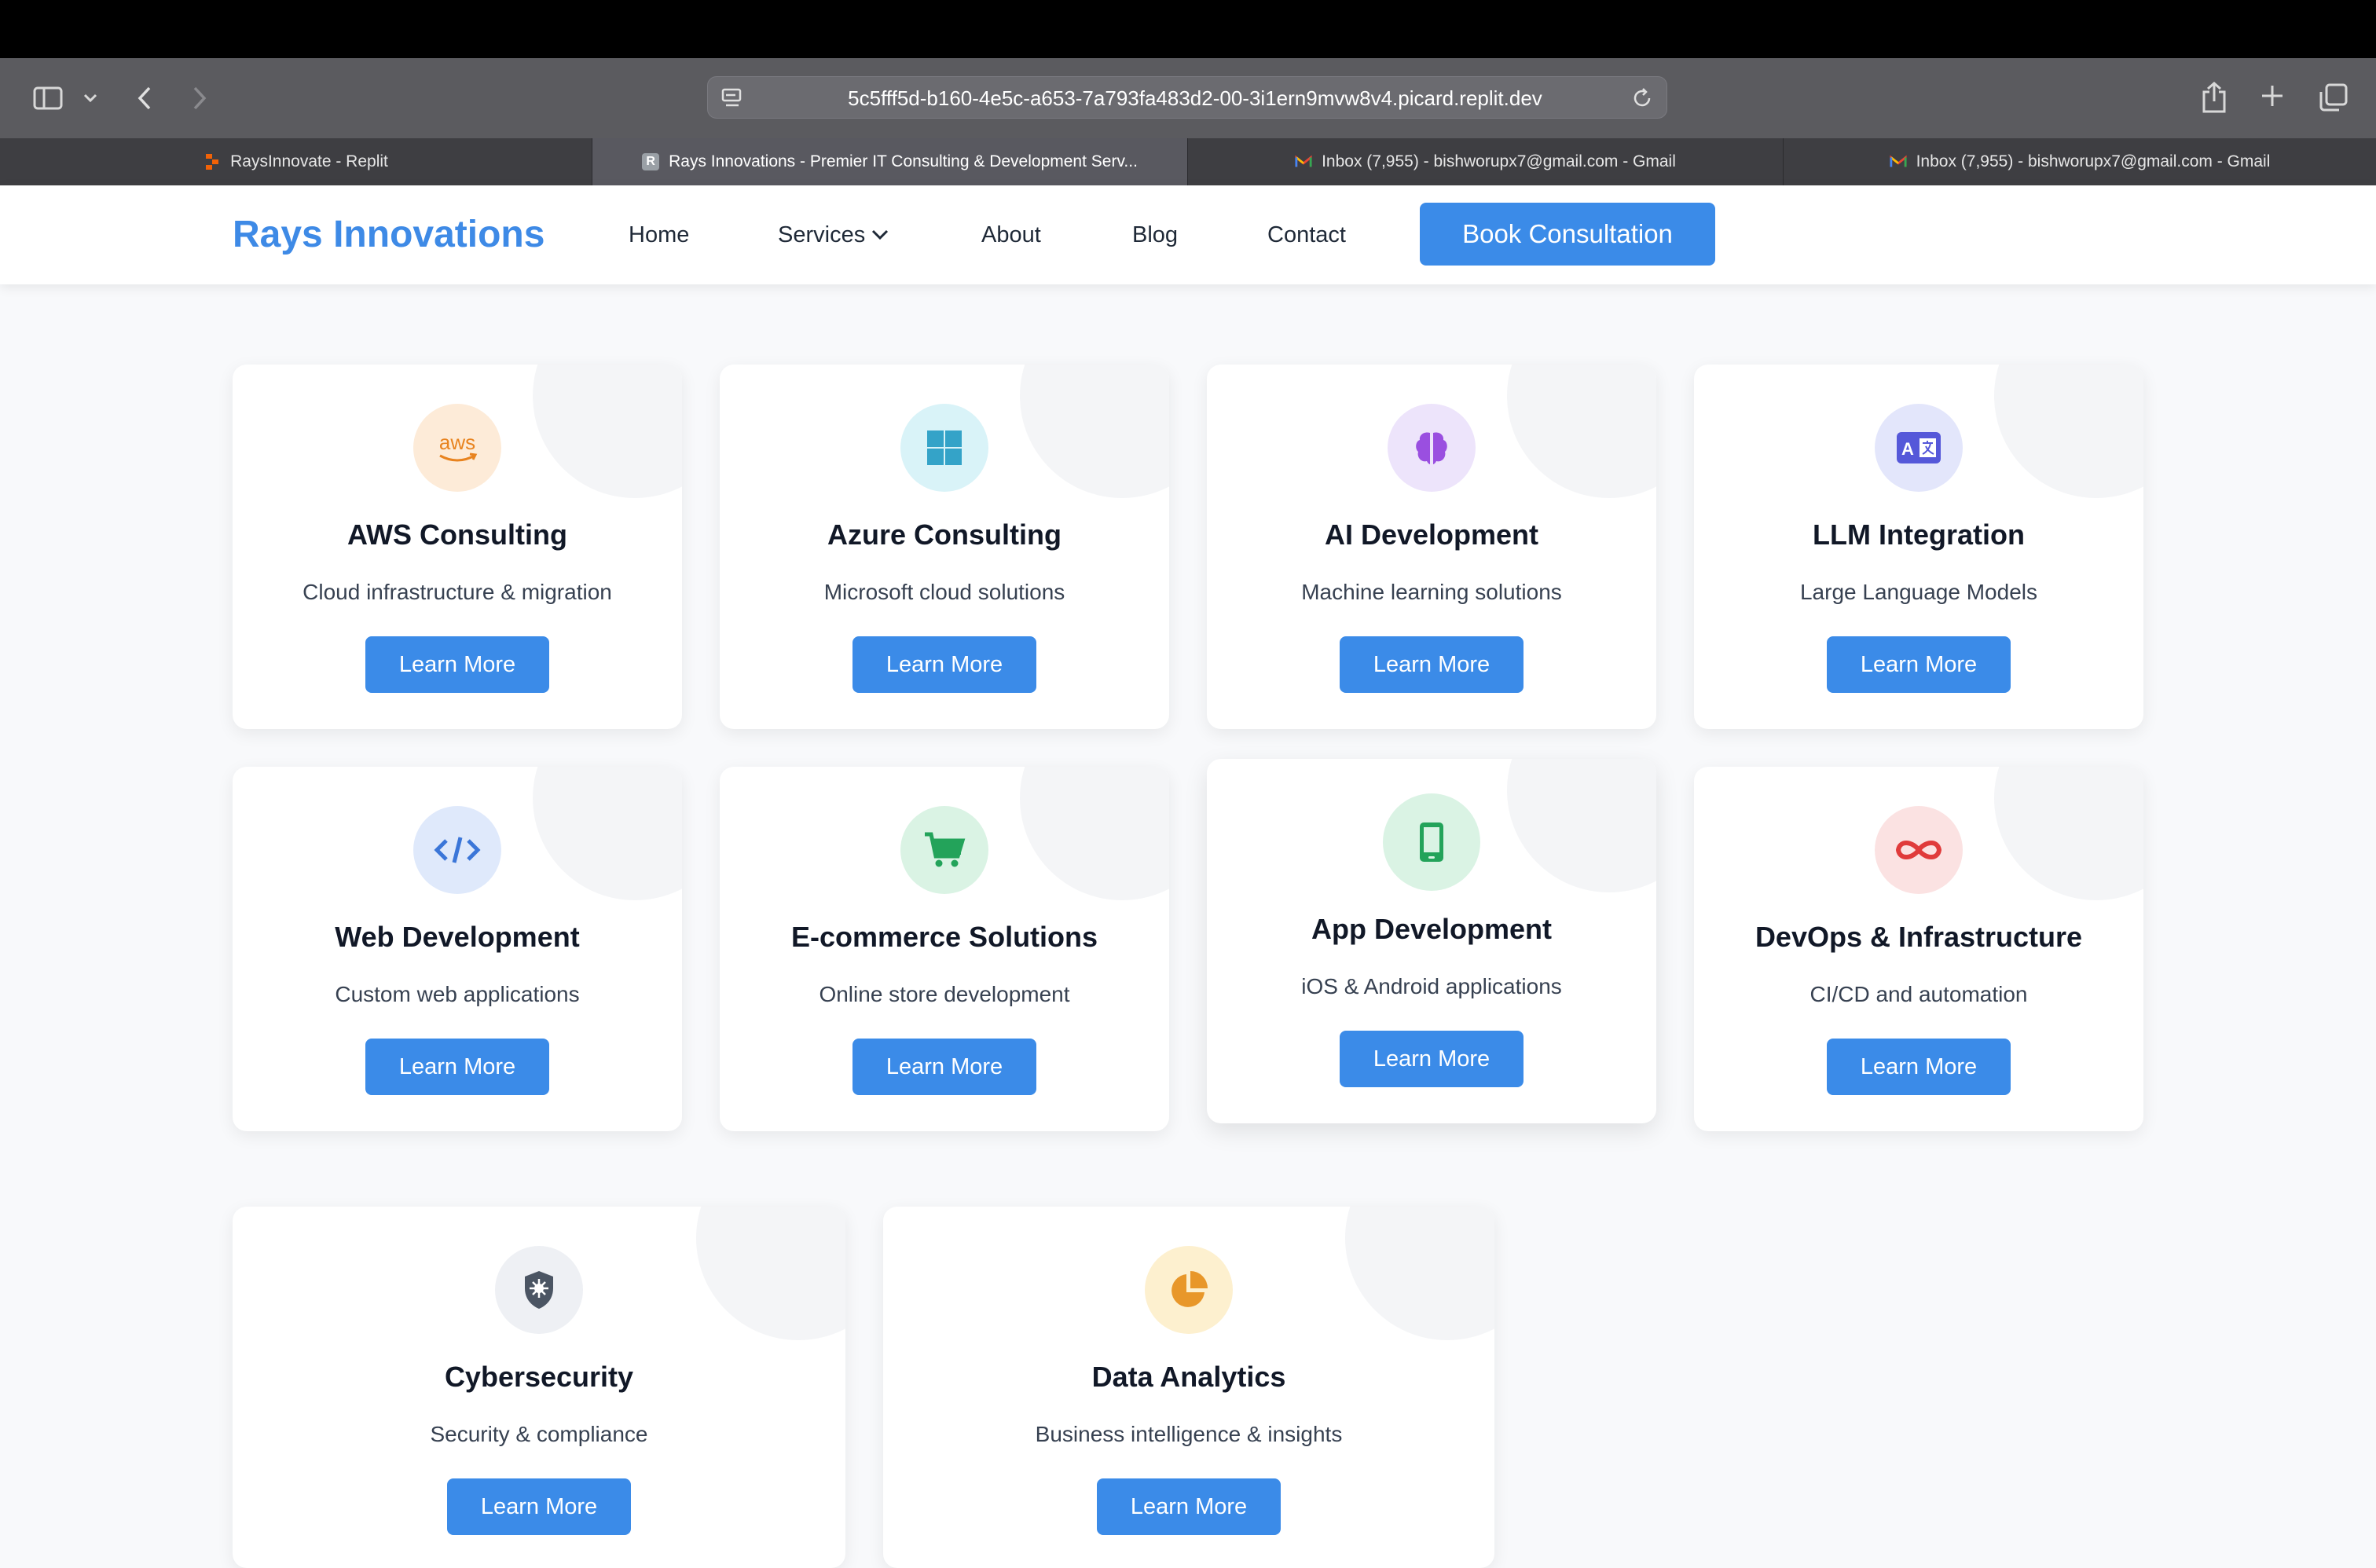  I want to click on card-title: AWS Consulting, so click(457, 534).